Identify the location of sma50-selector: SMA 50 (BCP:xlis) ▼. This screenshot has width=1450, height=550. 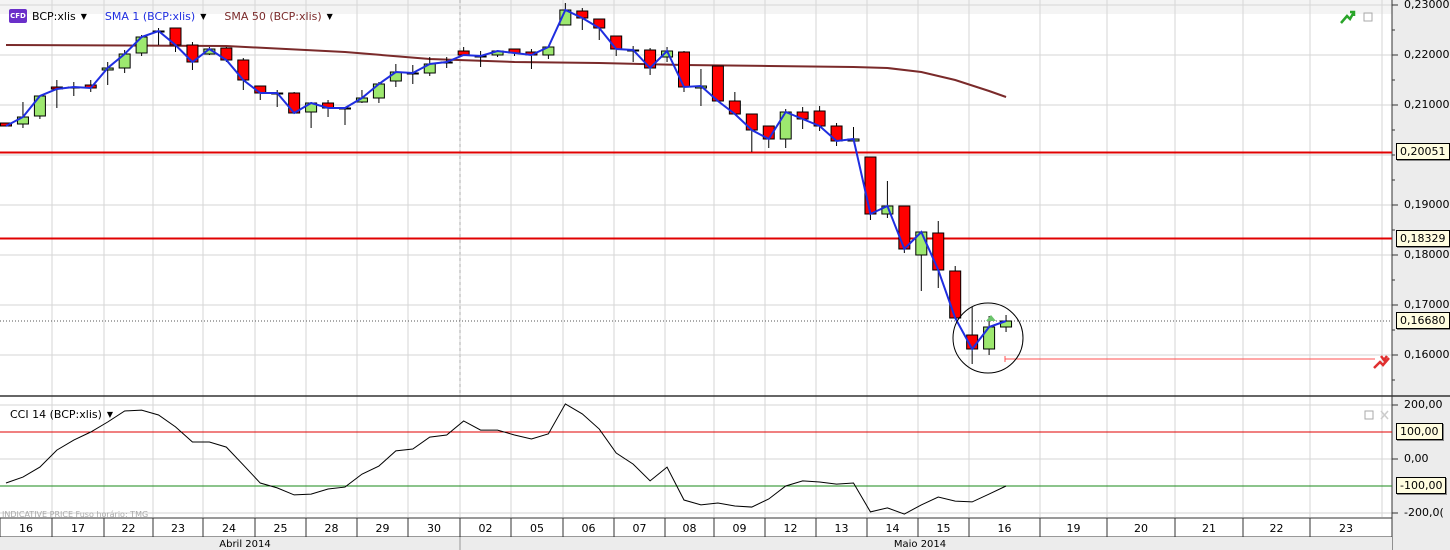
(278, 16).